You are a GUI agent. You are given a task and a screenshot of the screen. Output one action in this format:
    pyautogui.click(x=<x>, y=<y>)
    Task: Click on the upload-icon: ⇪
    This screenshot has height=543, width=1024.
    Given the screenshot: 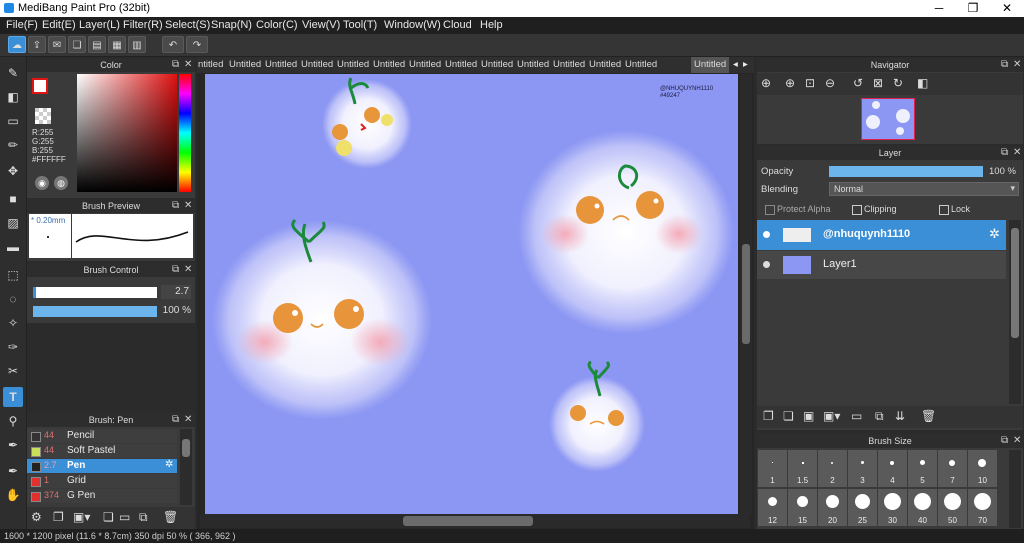 What is the action you would take?
    pyautogui.click(x=37, y=44)
    